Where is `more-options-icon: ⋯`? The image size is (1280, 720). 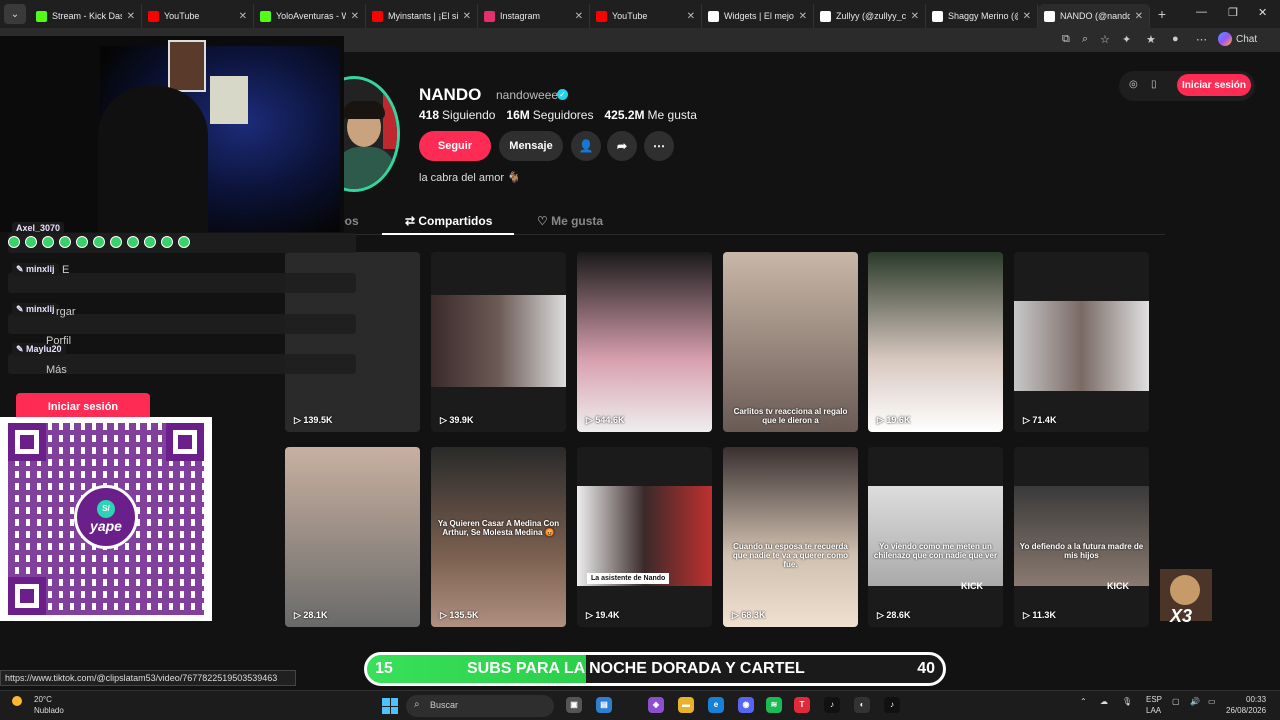 more-options-icon: ⋯ is located at coordinates (1201, 39).